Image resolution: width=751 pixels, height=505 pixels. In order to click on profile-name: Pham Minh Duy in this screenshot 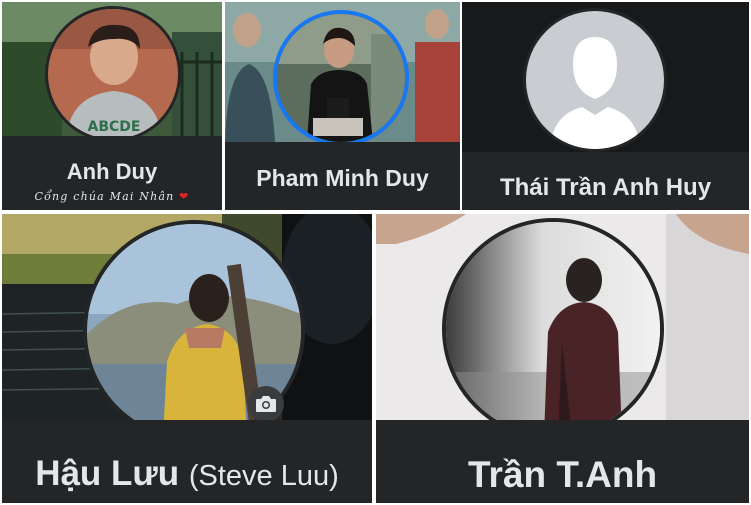, I will do `click(342, 178)`.